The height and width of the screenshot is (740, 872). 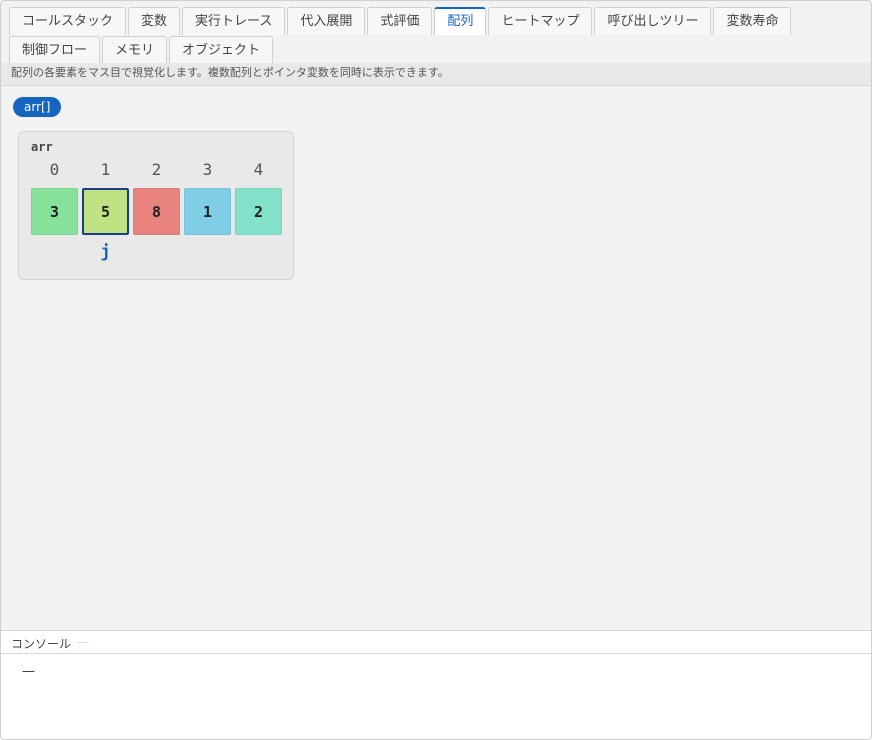 What do you see at coordinates (41, 644) in the screenshot?
I see `console-title: コンソール` at bounding box center [41, 644].